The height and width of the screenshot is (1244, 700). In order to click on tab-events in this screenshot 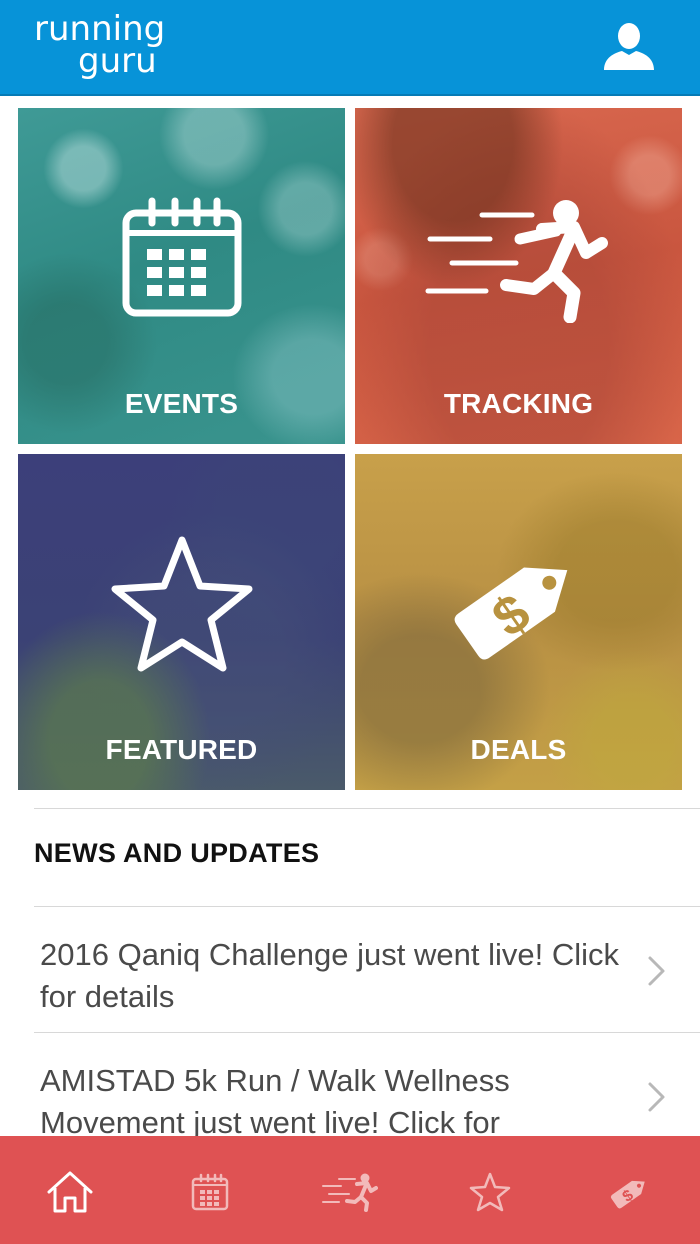, I will do `click(210, 1192)`.